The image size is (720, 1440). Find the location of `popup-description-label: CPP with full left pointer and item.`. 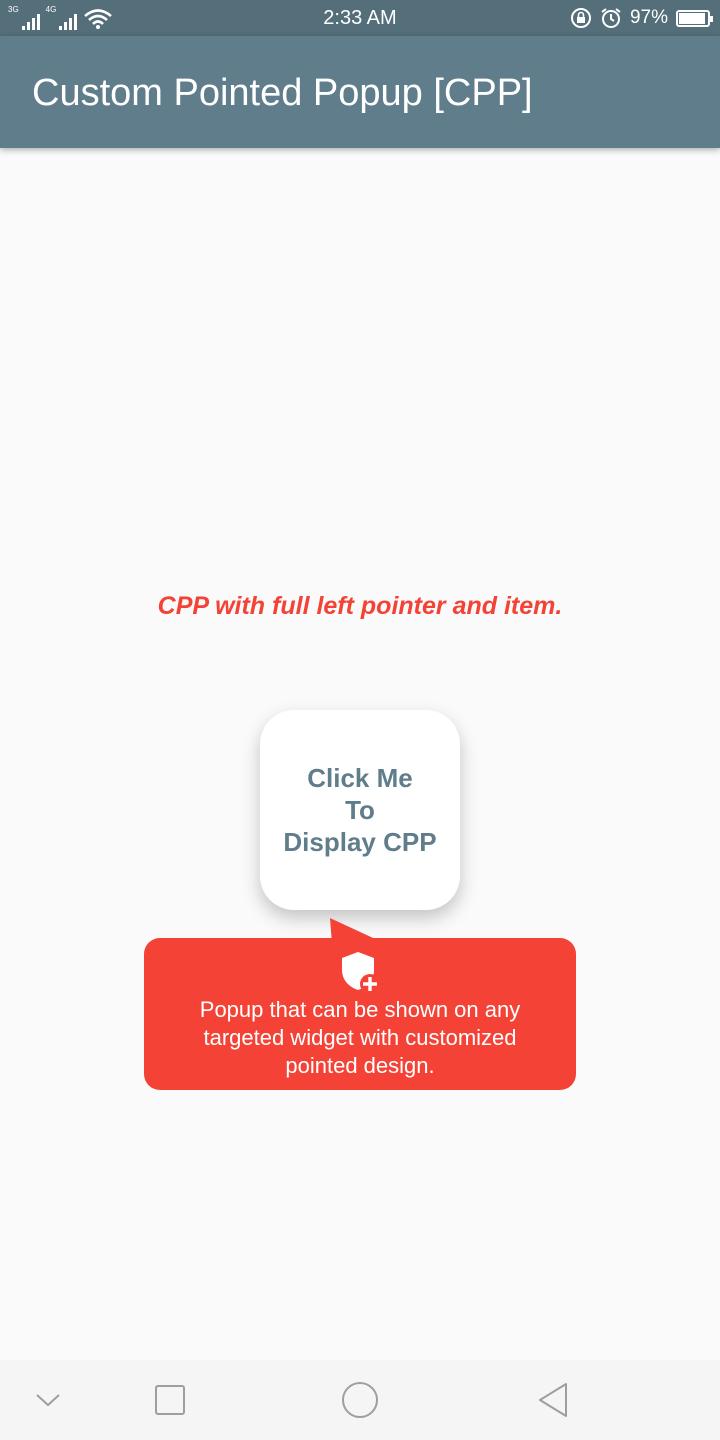

popup-description-label: CPP with full left pointer and item. is located at coordinates (360, 606).